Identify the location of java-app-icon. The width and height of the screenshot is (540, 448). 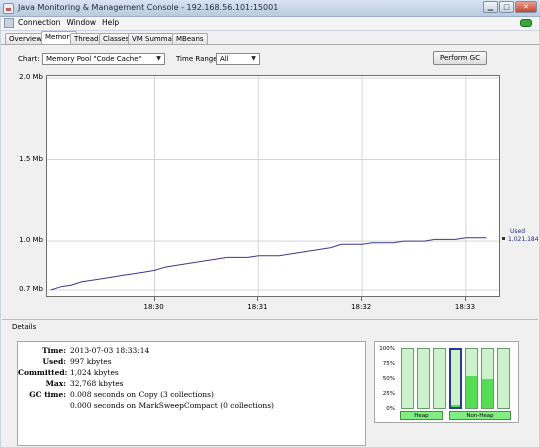
(8, 8).